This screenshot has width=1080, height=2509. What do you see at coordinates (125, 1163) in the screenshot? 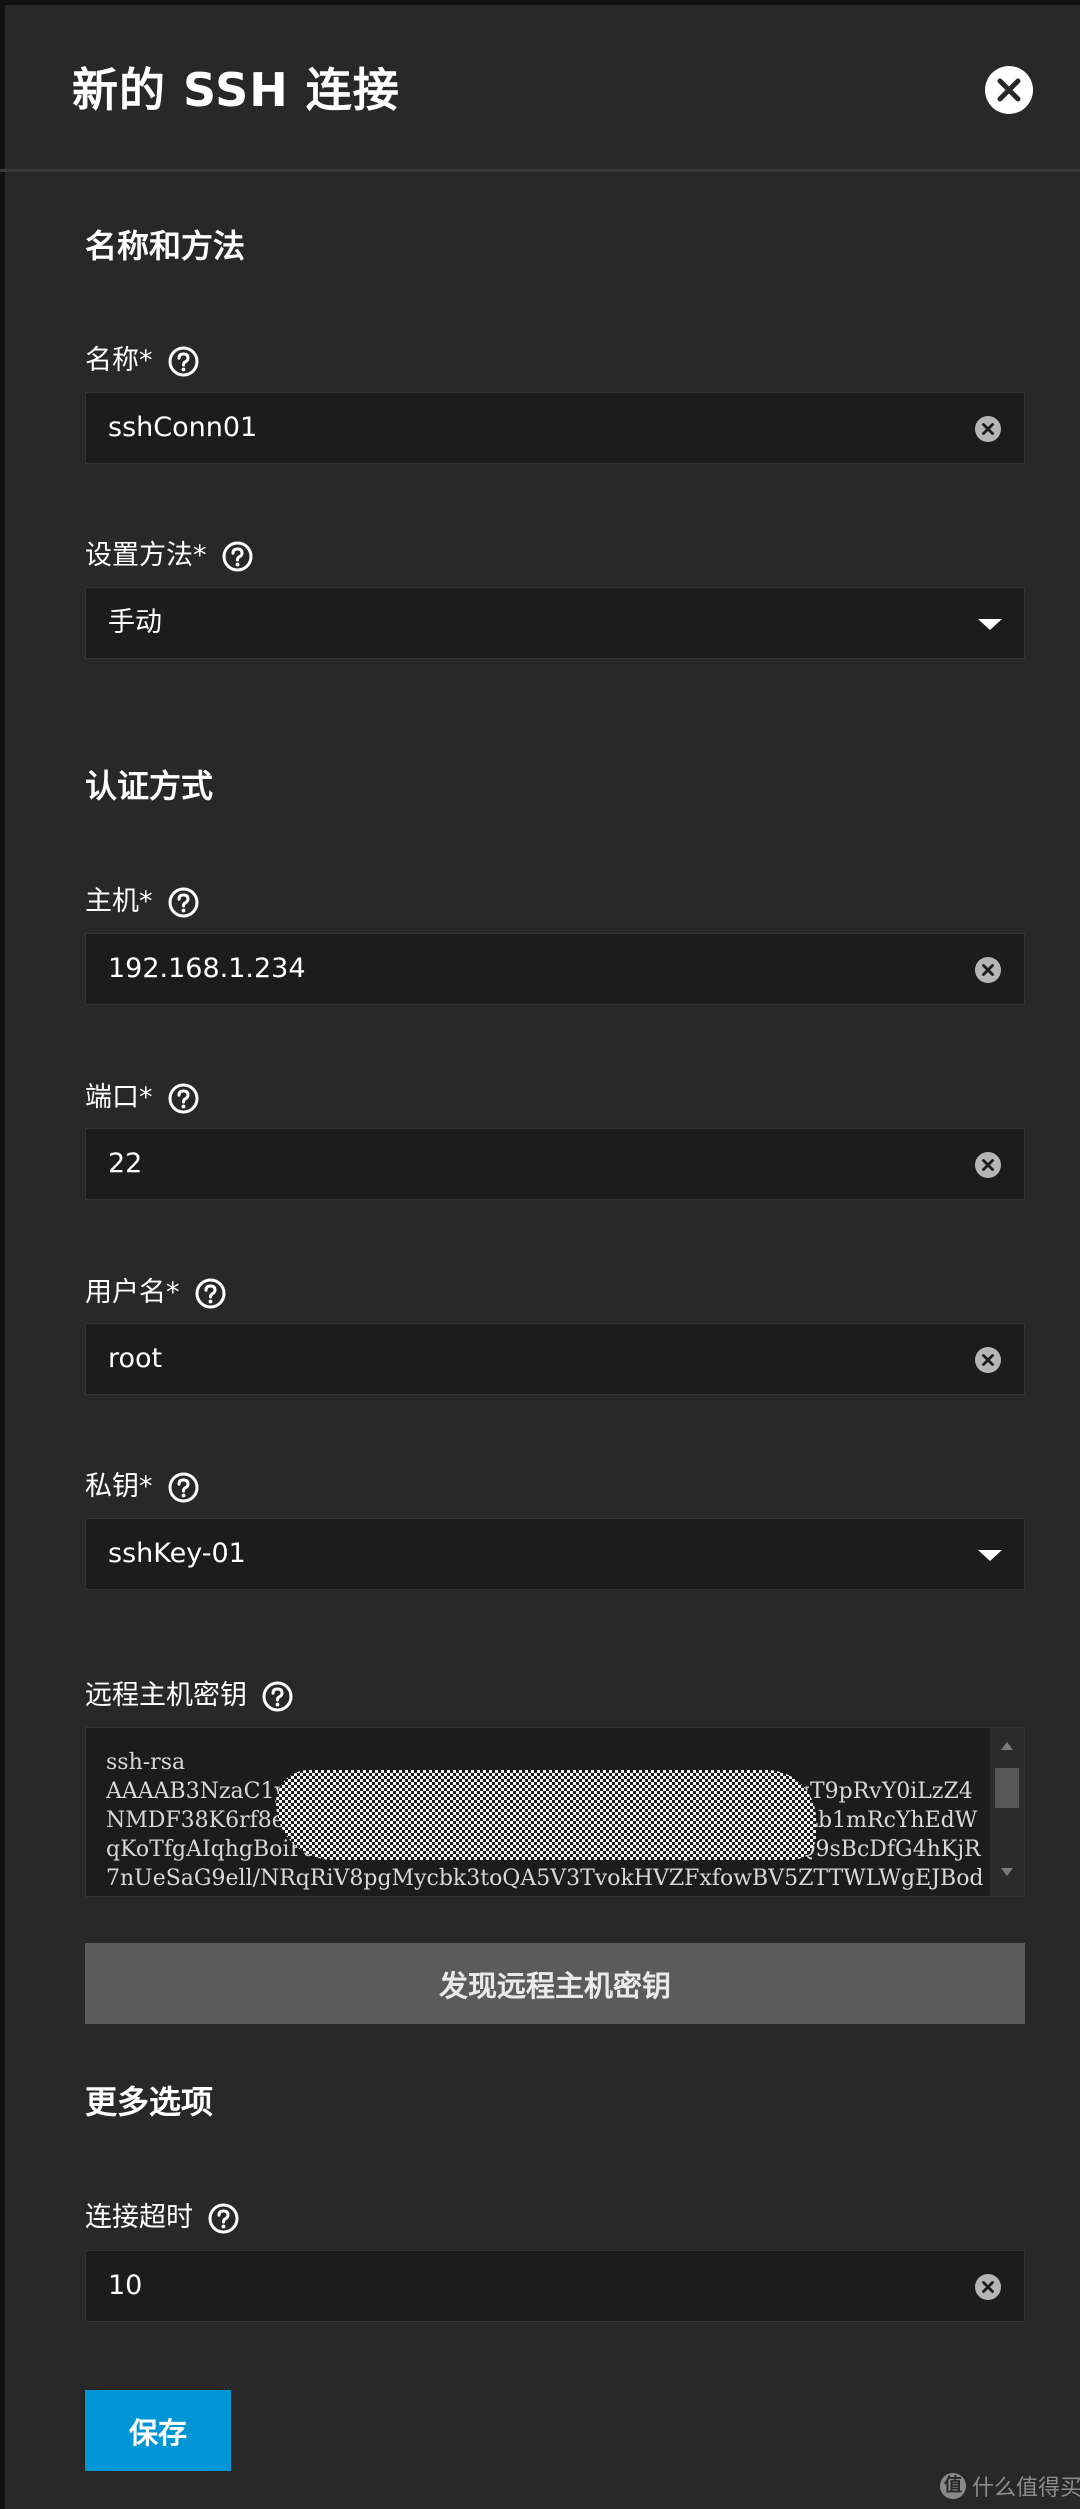
I see `port-input-value: 22` at bounding box center [125, 1163].